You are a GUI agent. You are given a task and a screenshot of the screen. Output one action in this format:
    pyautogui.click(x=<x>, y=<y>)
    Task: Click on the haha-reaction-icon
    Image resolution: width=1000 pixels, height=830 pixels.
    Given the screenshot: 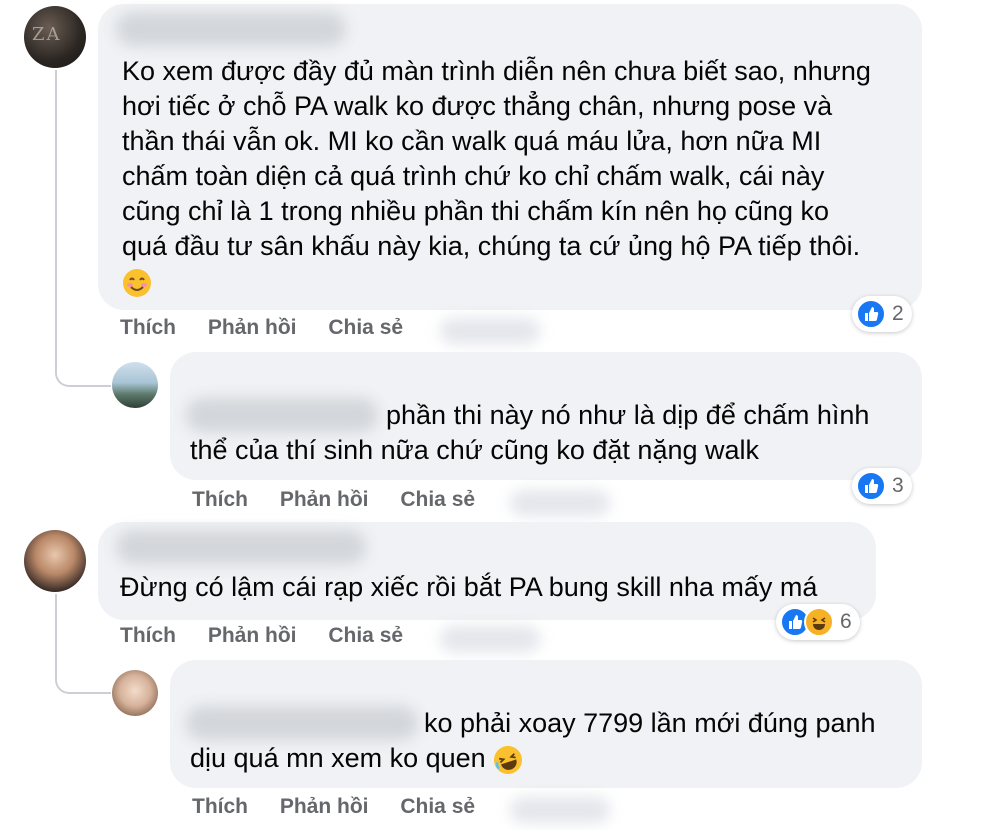 What is the action you would take?
    pyautogui.click(x=819, y=622)
    